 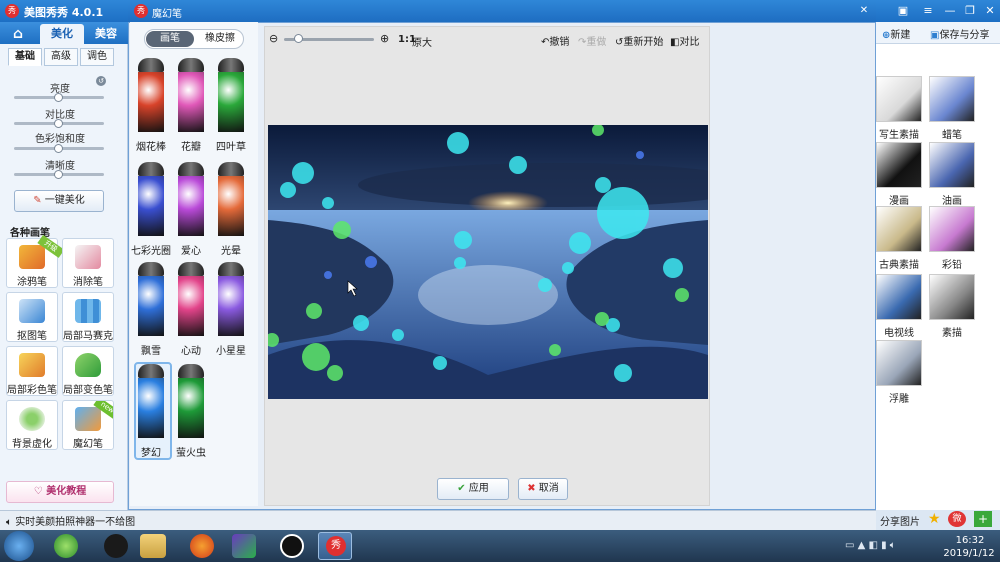 I want to click on tool-eraser-pen: 消除笔, so click(x=88, y=263).